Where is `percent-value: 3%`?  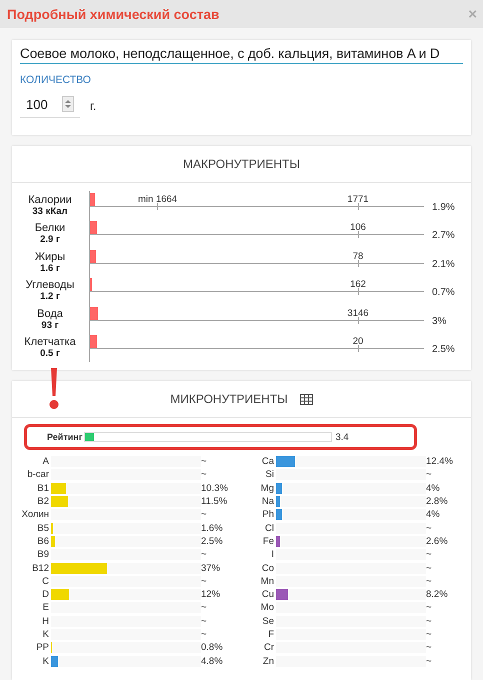
percent-value: 3% is located at coordinates (439, 321).